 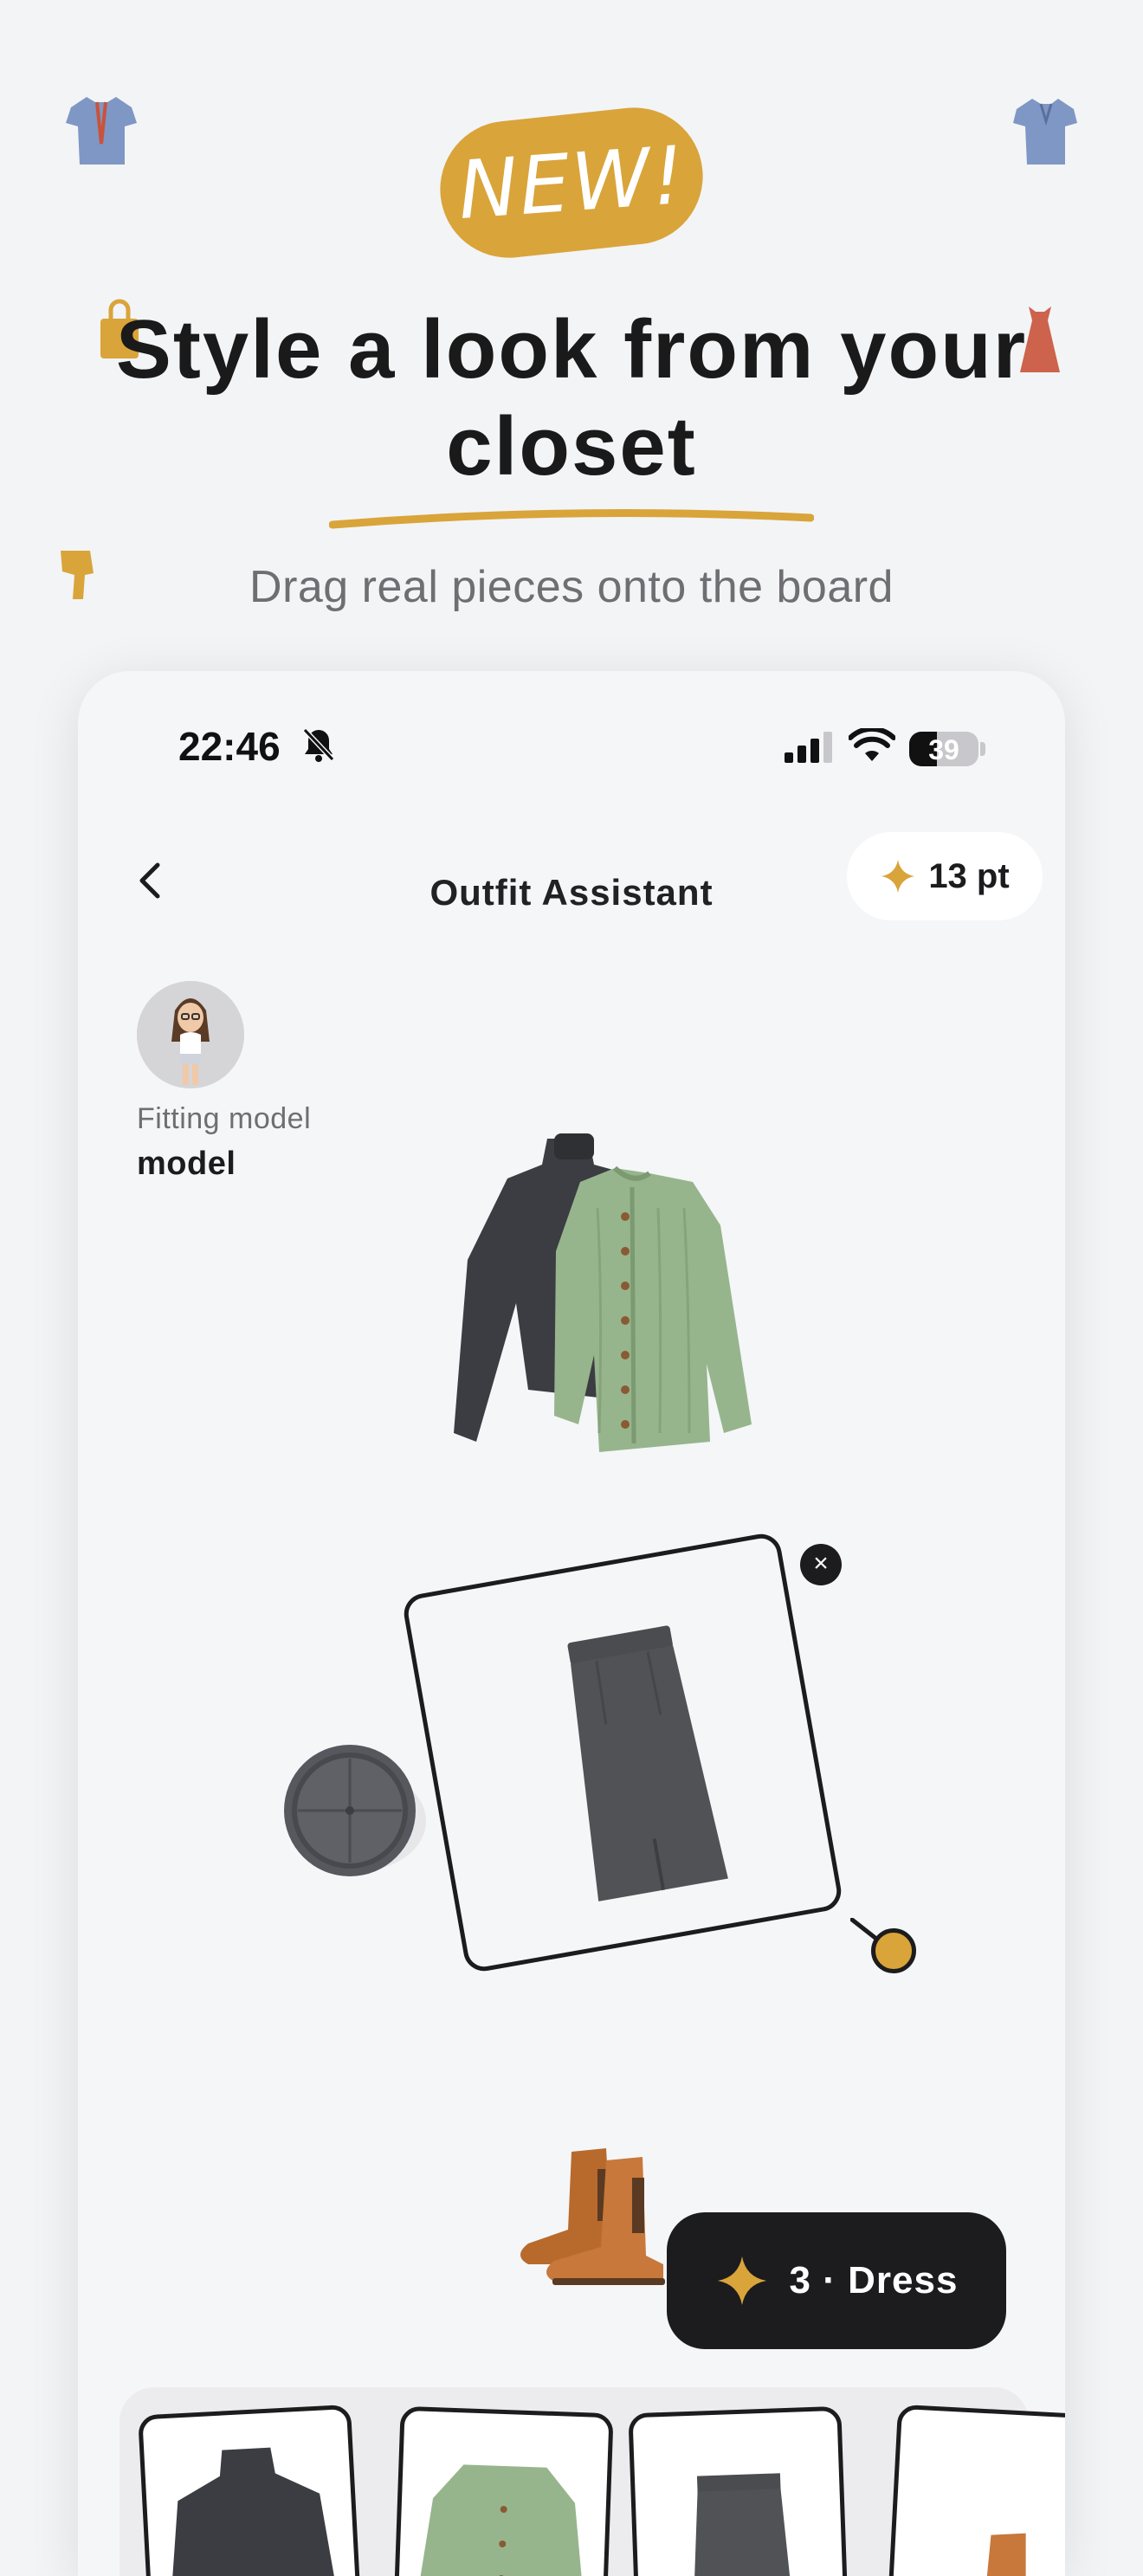 I want to click on promo-subline: Drag real pieces onto the board, so click(x=571, y=587).